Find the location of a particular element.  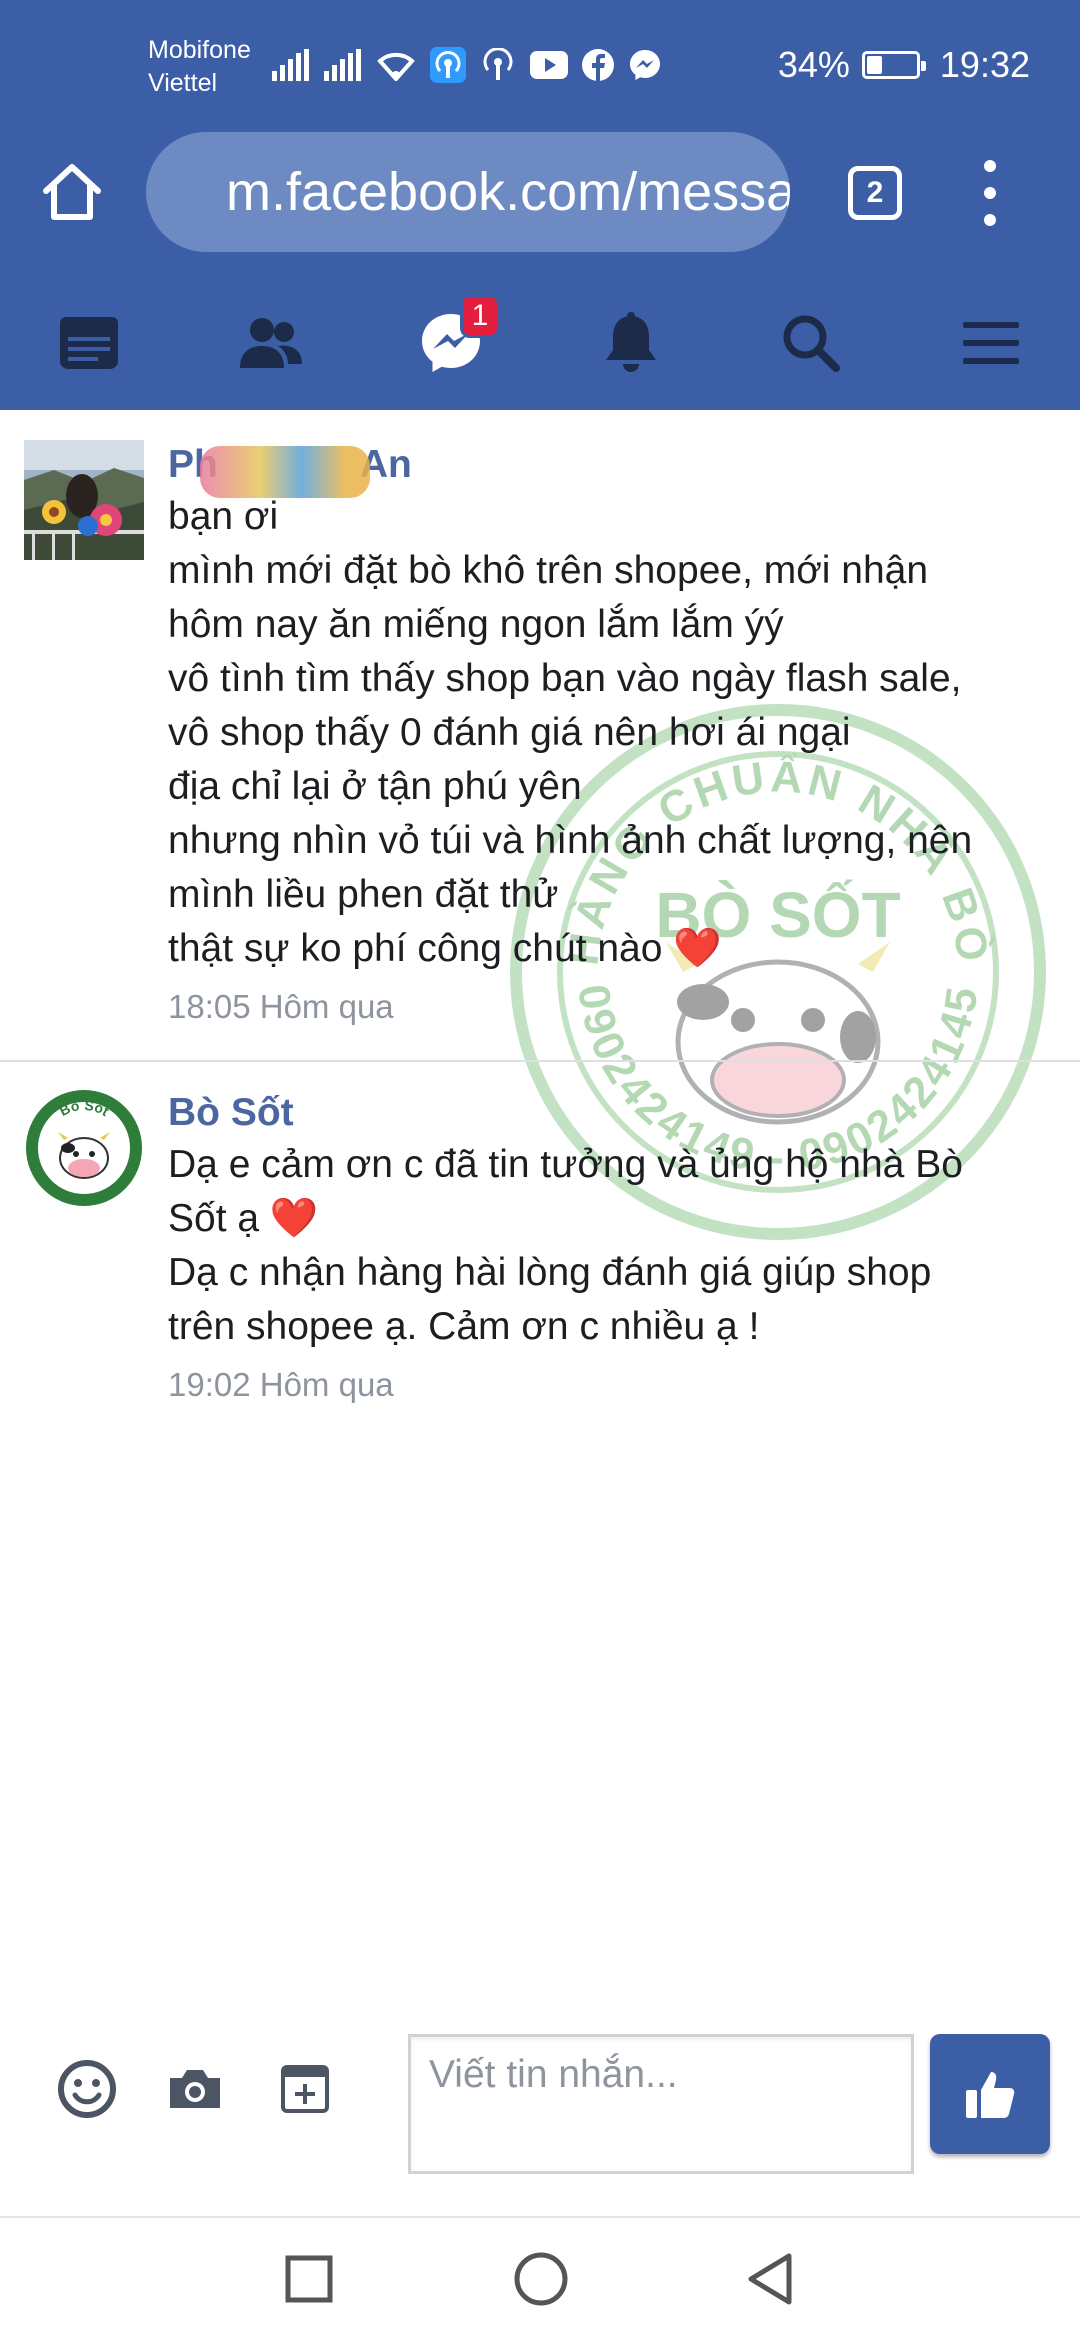

android-navigation-bar is located at coordinates (540, 2278).